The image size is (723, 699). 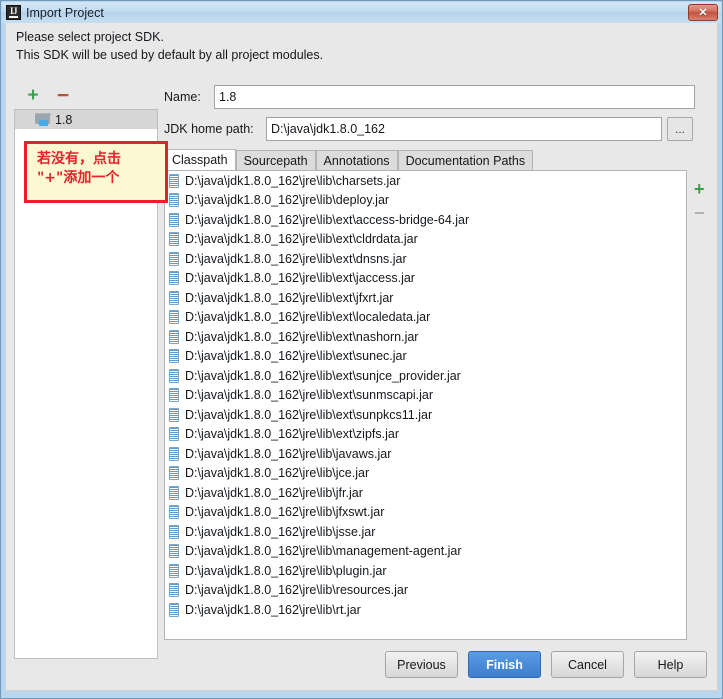 What do you see at coordinates (182, 97) in the screenshot?
I see `name-label: Name:` at bounding box center [182, 97].